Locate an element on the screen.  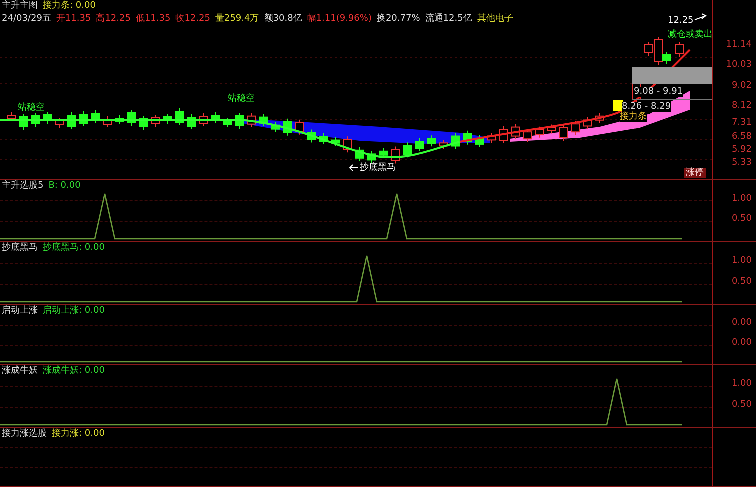
axis-label: 5.92 is located at coordinates (742, 150).